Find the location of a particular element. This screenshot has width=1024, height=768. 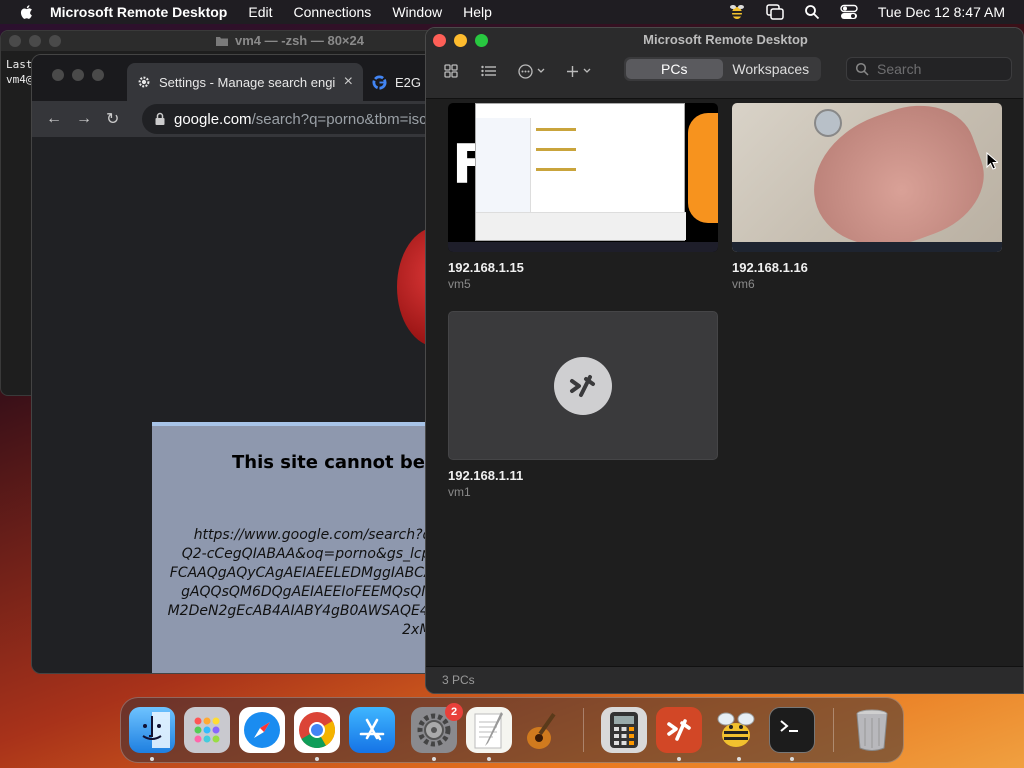

terminal-minimize-button is located at coordinates (35, 41).